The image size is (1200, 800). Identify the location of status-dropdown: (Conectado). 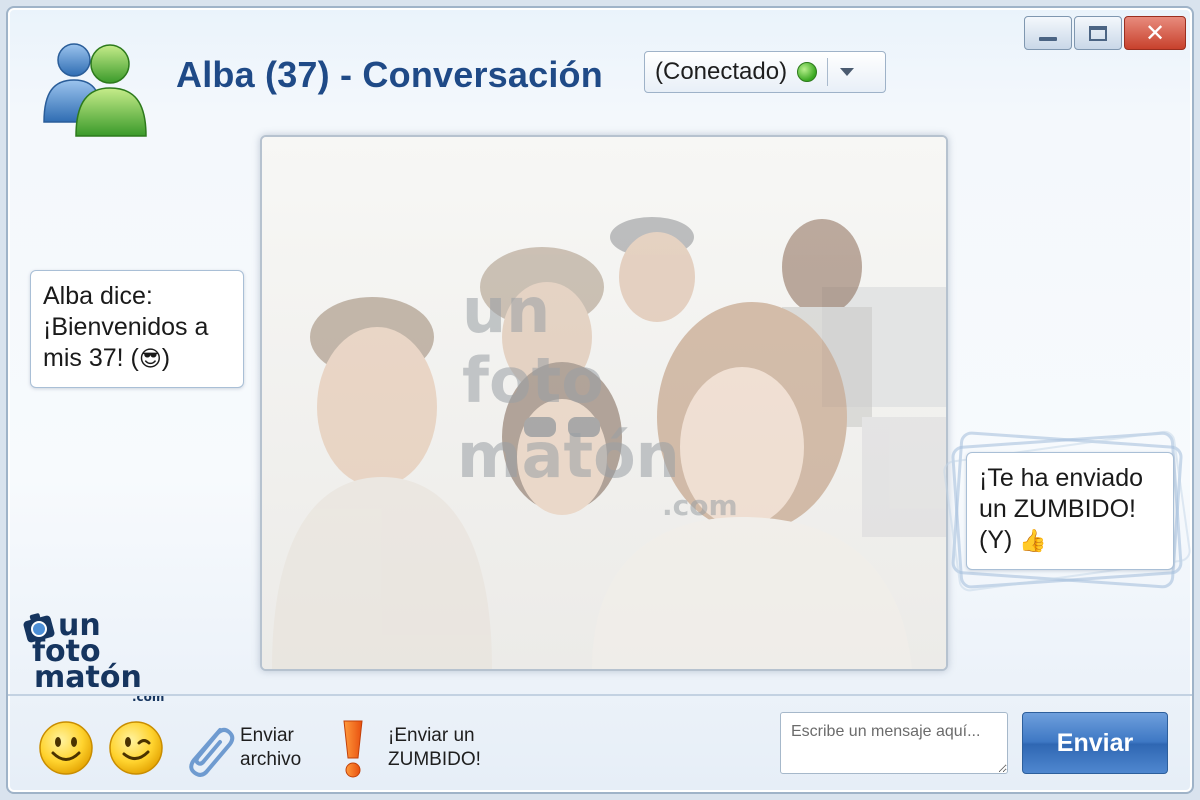
(765, 72).